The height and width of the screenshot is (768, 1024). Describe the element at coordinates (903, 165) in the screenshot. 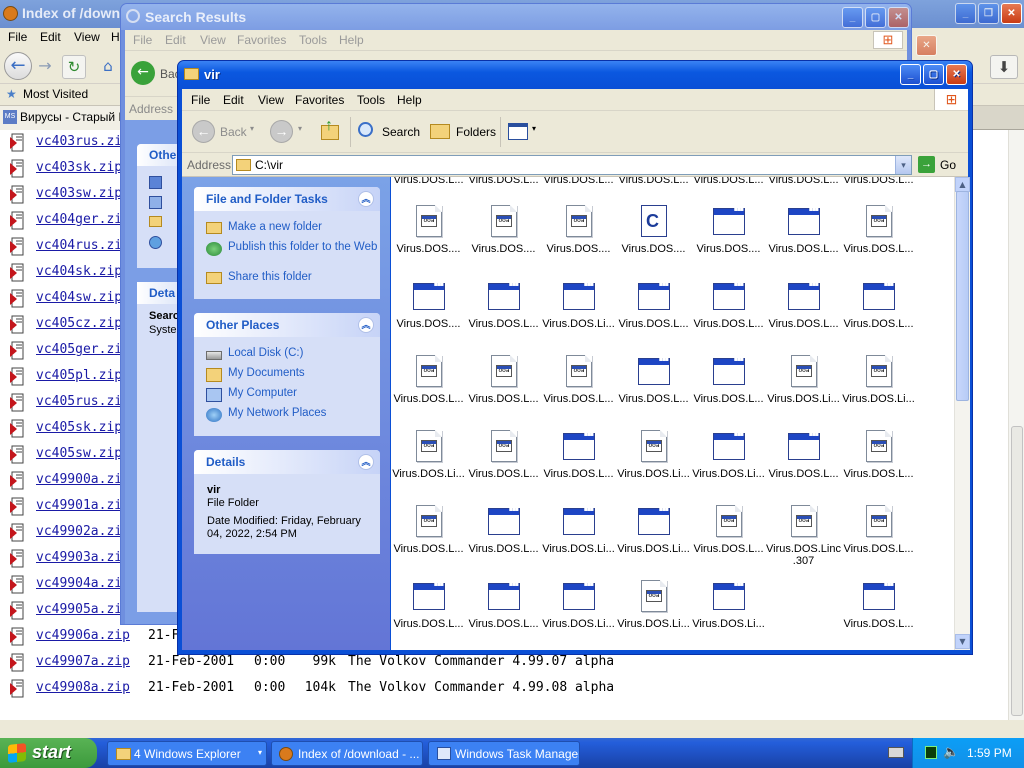

I see `address-dropdown-button: ▾` at that location.